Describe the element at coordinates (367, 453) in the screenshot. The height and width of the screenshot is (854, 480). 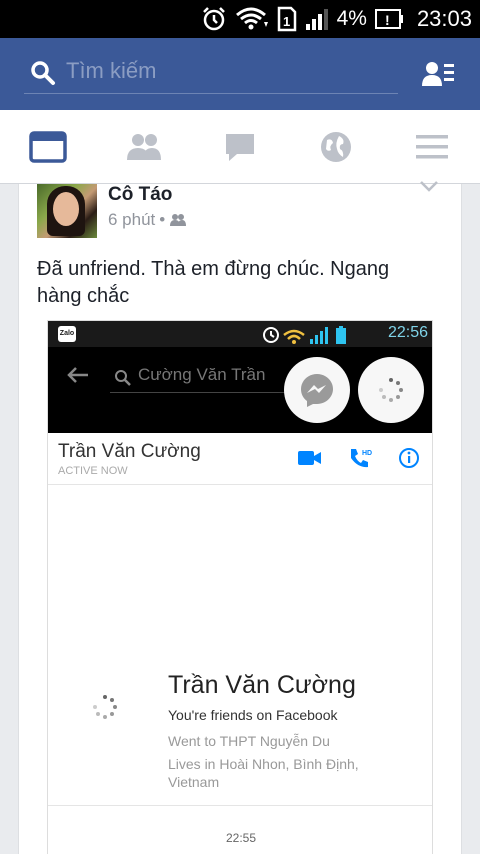
I see `svg-text: HD` at that location.